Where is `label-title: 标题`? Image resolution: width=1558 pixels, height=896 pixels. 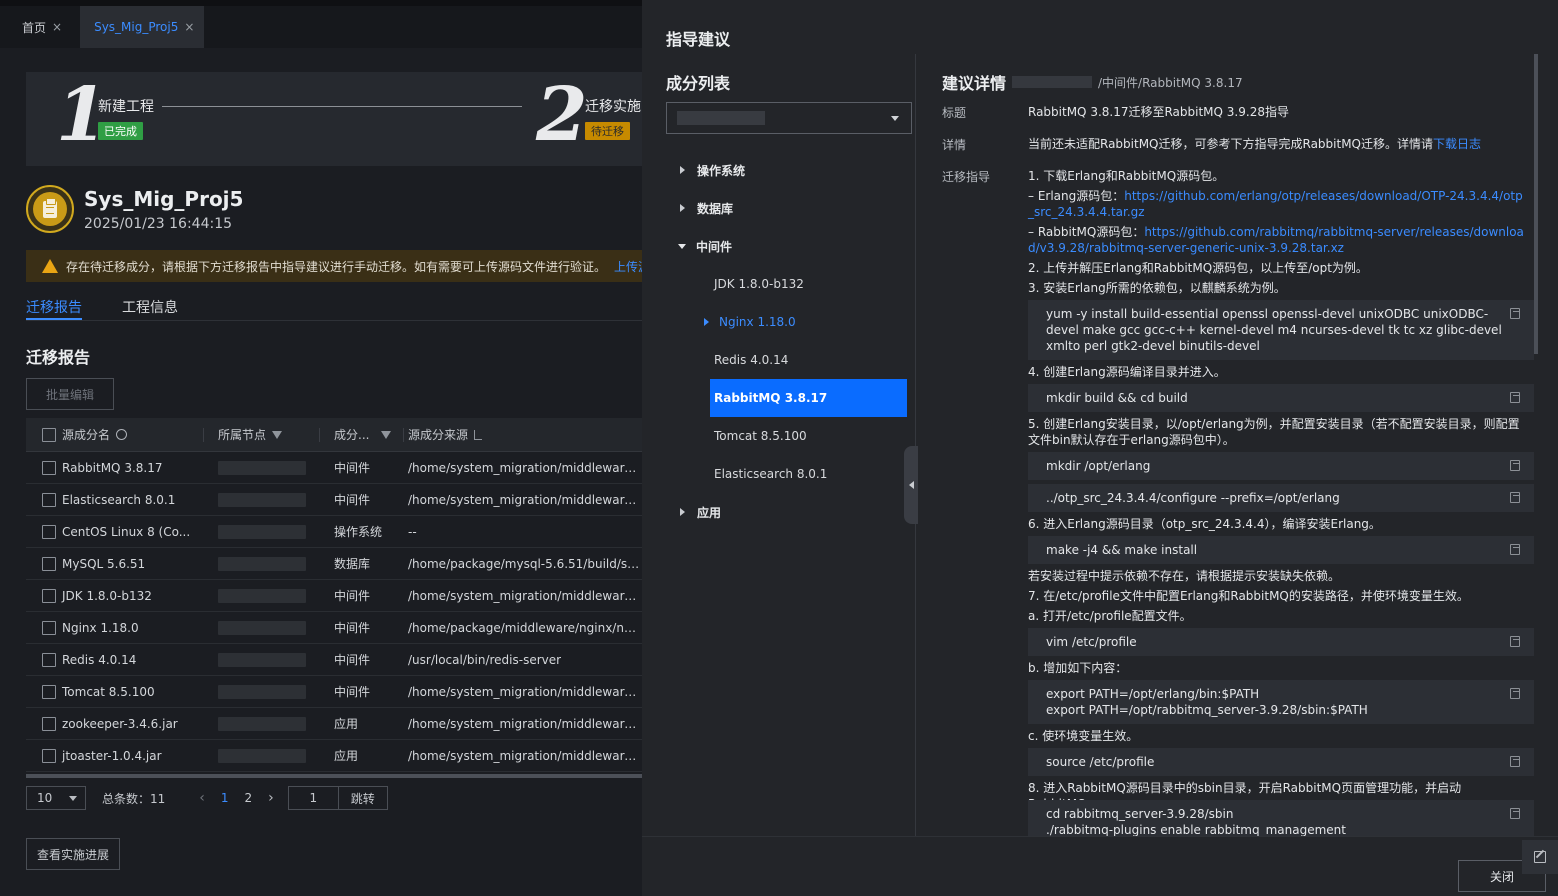 label-title: 标题 is located at coordinates (954, 113).